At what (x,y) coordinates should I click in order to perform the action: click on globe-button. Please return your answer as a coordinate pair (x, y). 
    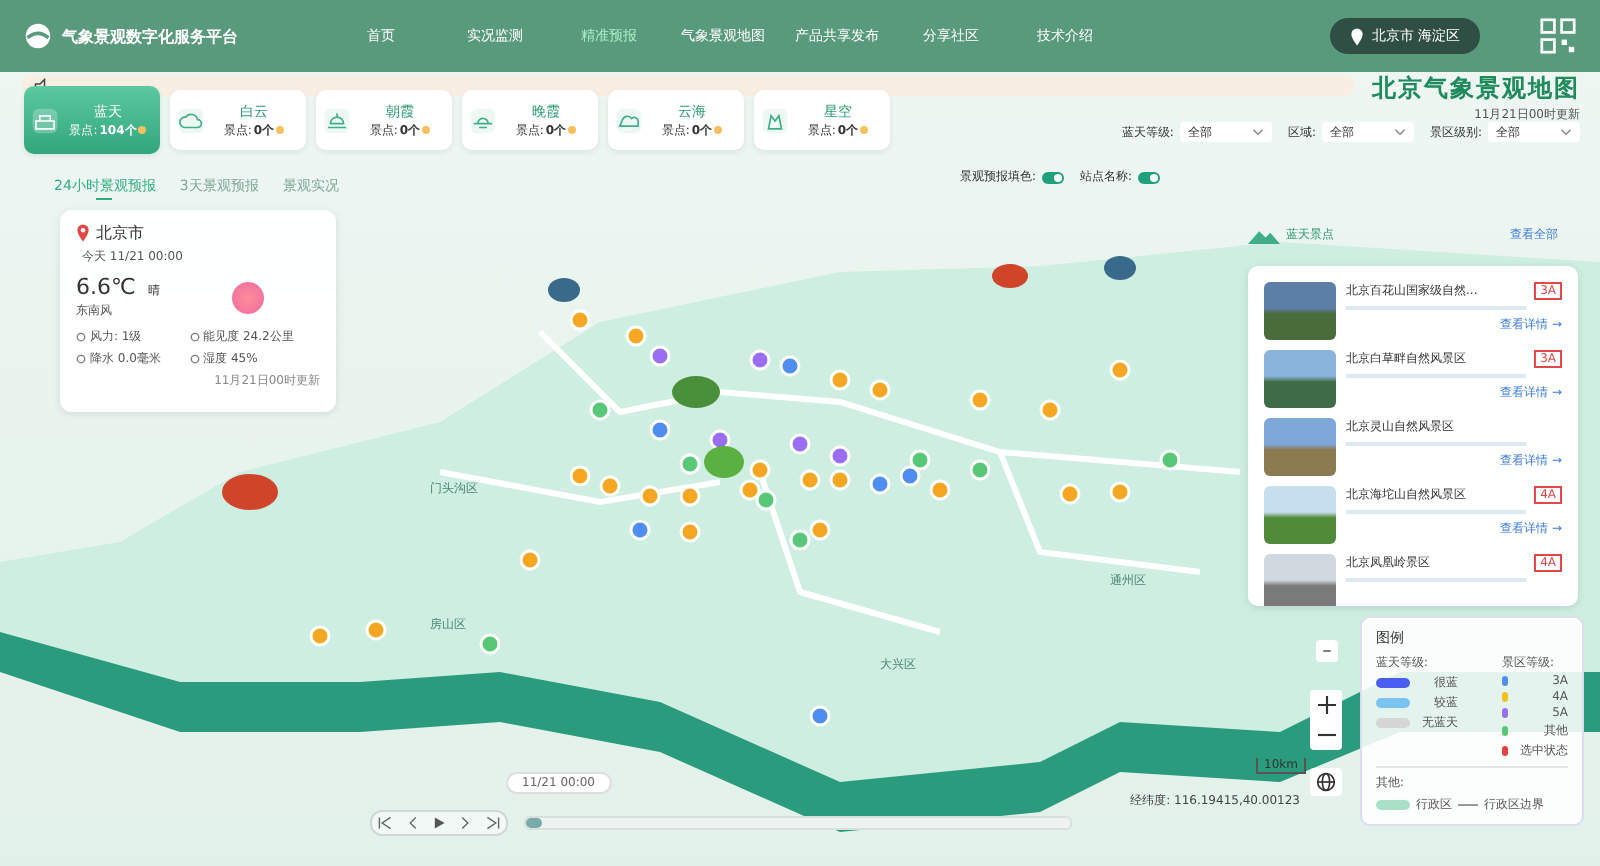
    Looking at the image, I should click on (1326, 782).